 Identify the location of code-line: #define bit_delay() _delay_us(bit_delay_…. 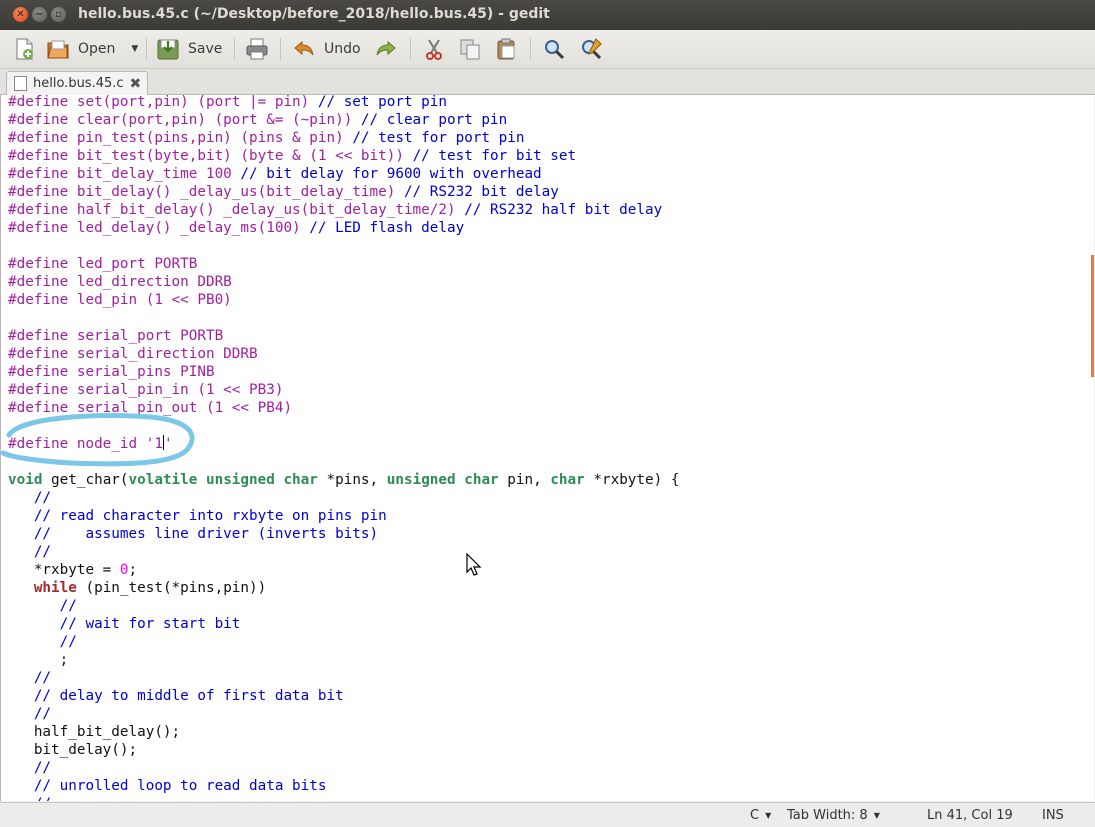
(343, 192).